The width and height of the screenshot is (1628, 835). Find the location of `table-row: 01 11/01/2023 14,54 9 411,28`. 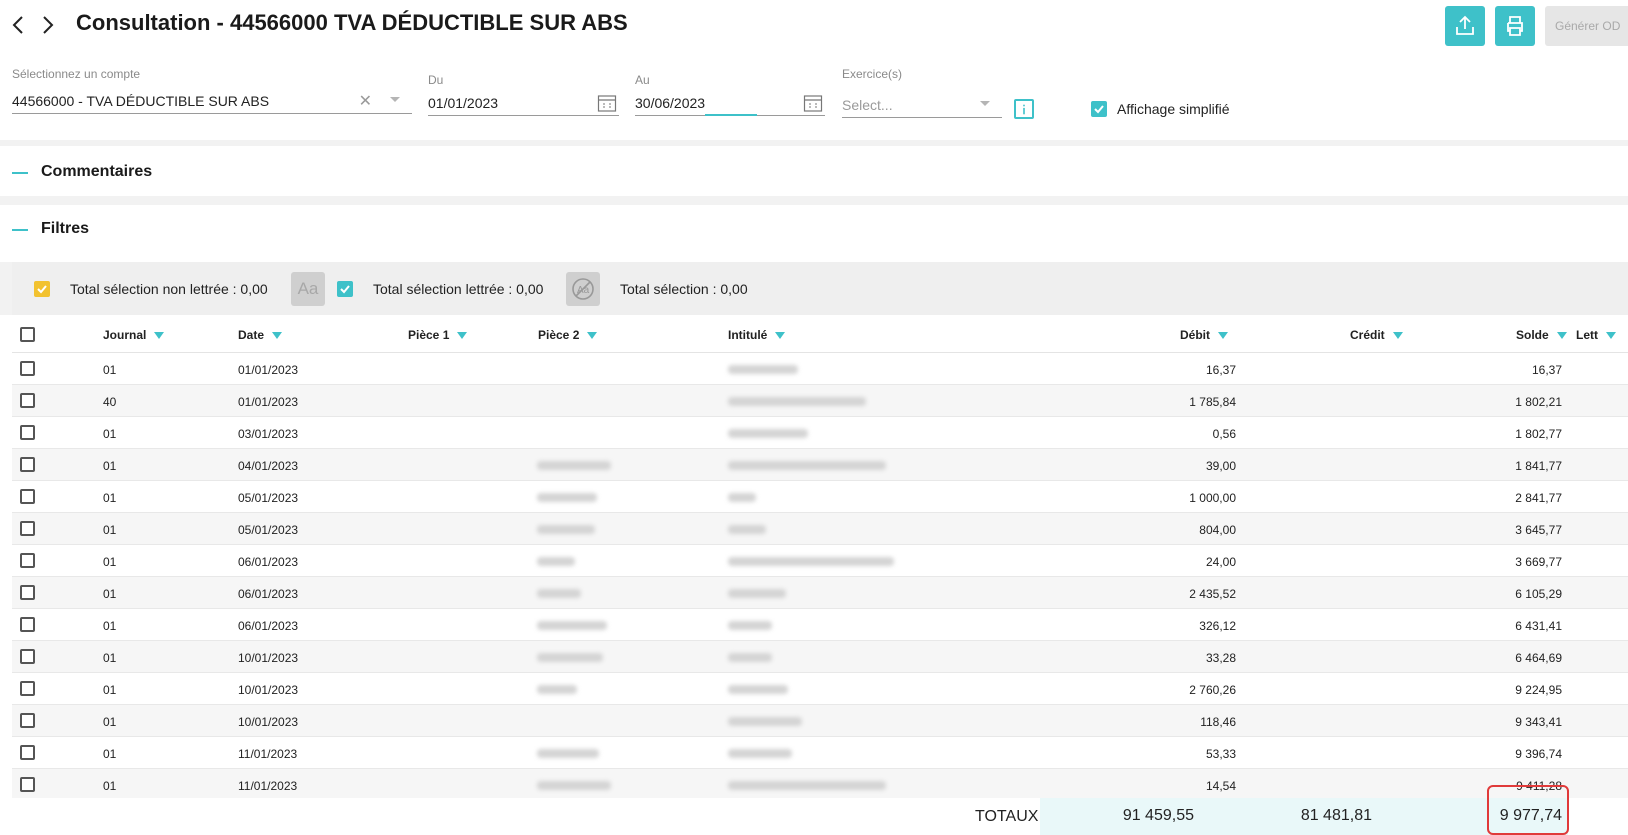

table-row: 01 11/01/2023 14,54 9 411,28 is located at coordinates (820, 785).